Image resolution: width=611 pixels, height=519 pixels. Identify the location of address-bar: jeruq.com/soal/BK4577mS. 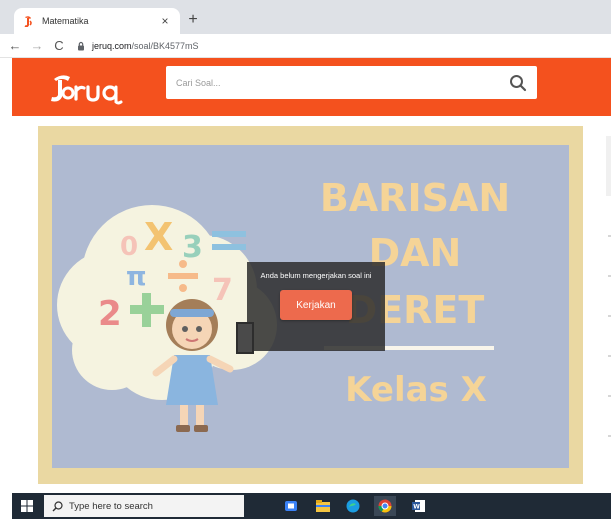
(137, 46).